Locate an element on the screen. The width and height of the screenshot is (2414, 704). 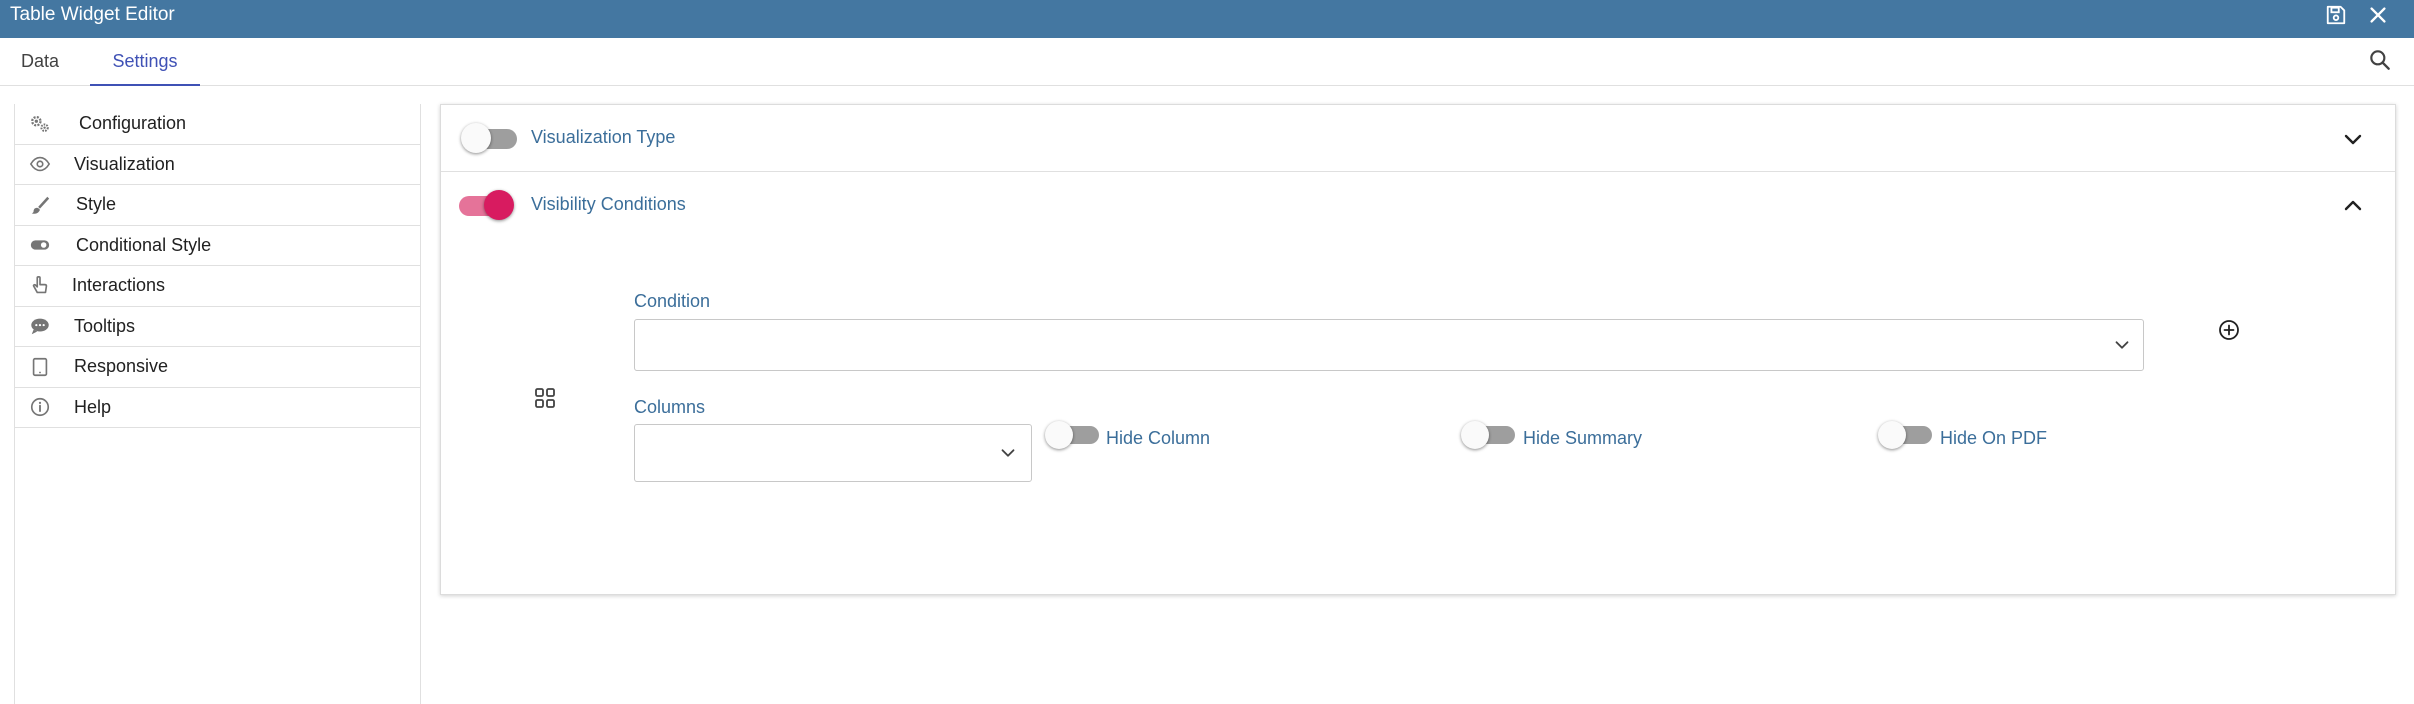
info-icon is located at coordinates (40, 407).